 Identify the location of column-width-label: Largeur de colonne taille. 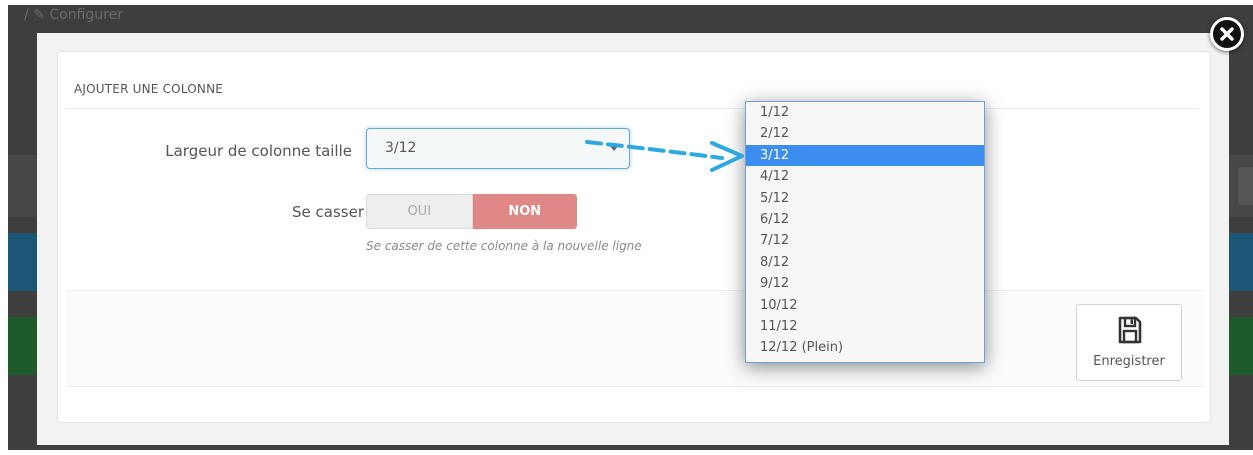
(258, 151).